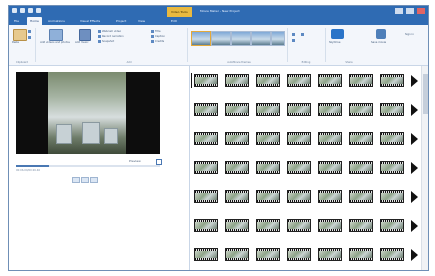 The image size is (435, 276). I want to click on rotate-left-button, so click(293, 34).